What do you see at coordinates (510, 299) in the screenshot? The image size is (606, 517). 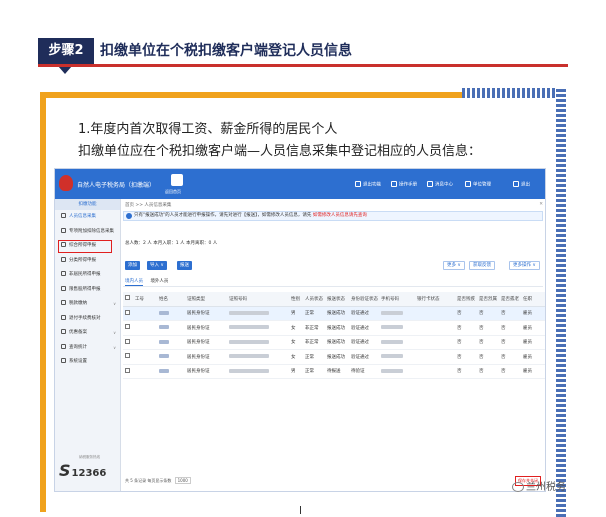 I see `col-header: 是否孤老` at bounding box center [510, 299].